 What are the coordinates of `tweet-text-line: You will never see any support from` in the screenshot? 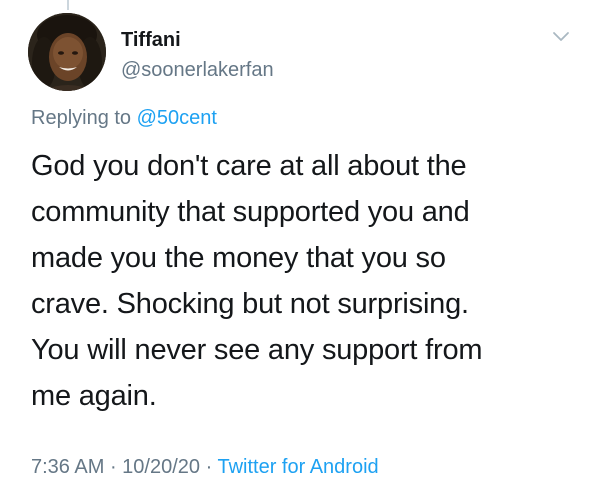 It's located at (257, 350).